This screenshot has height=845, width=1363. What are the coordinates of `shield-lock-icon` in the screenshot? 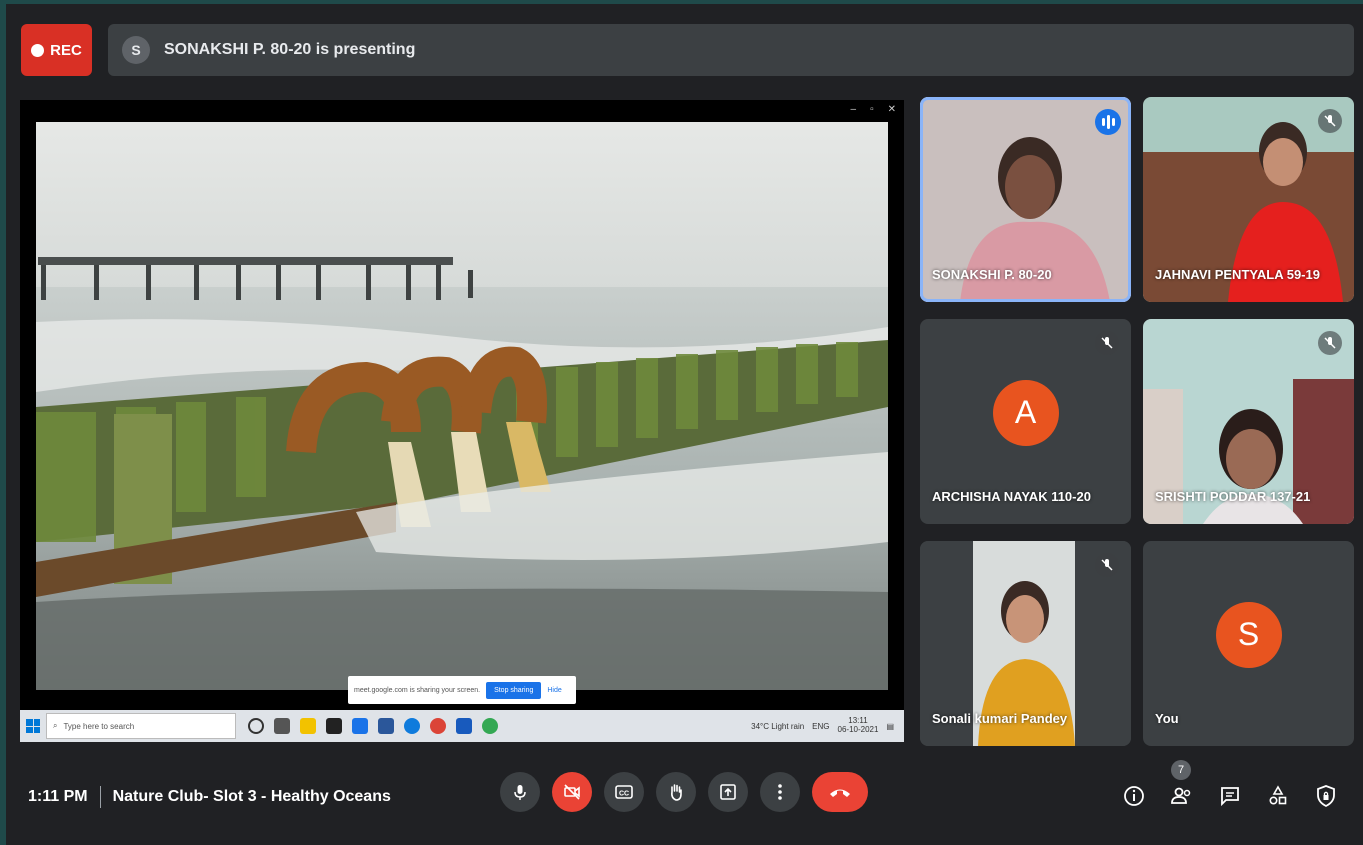 It's located at (1326, 796).